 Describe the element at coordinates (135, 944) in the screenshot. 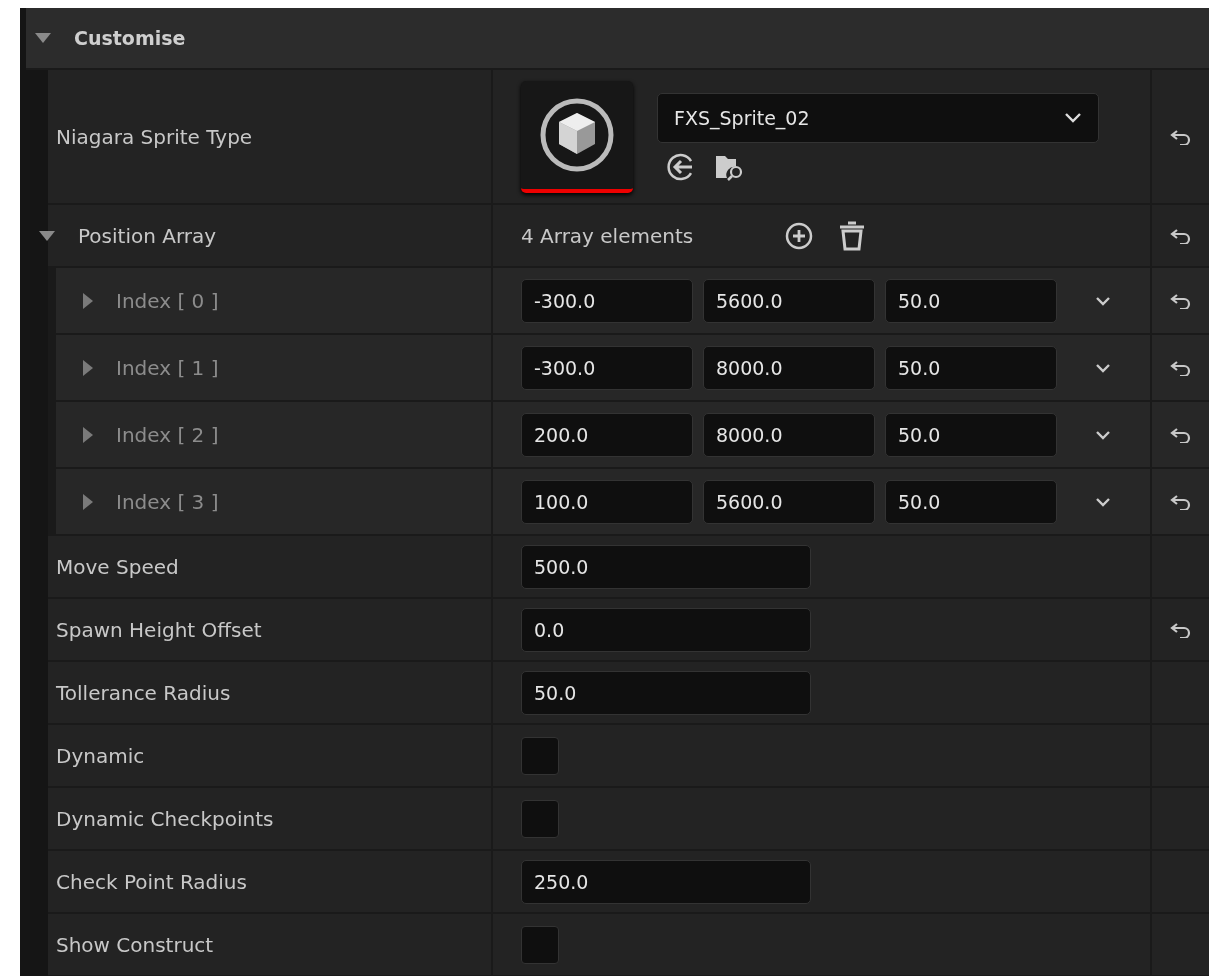

I see `property-label: Show Construct` at that location.